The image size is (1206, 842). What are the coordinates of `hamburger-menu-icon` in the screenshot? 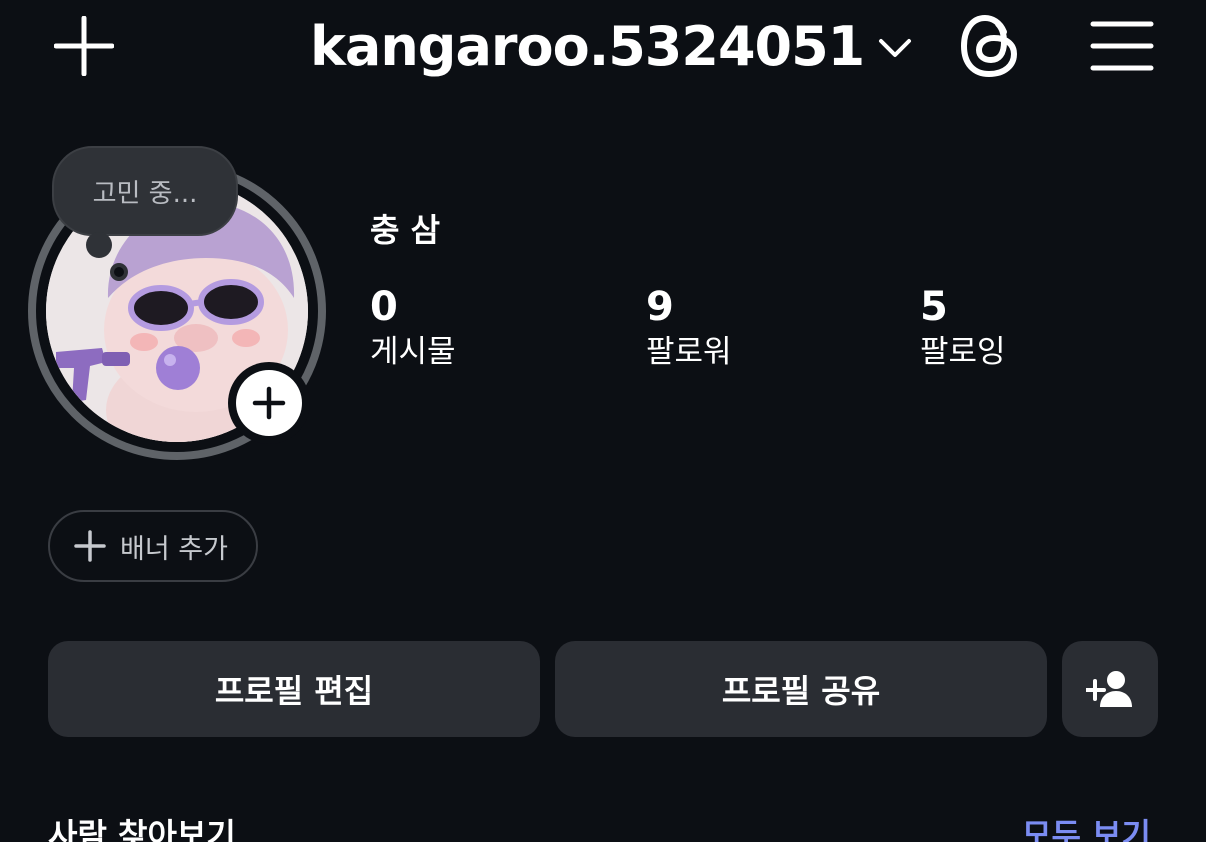 It's located at (1122, 46).